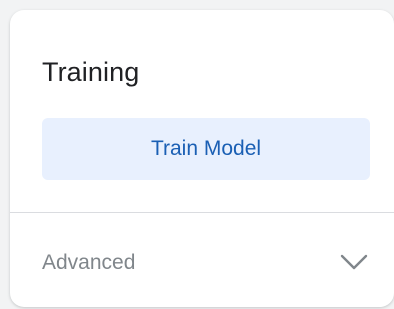  I want to click on chevron-down-icon, so click(354, 262).